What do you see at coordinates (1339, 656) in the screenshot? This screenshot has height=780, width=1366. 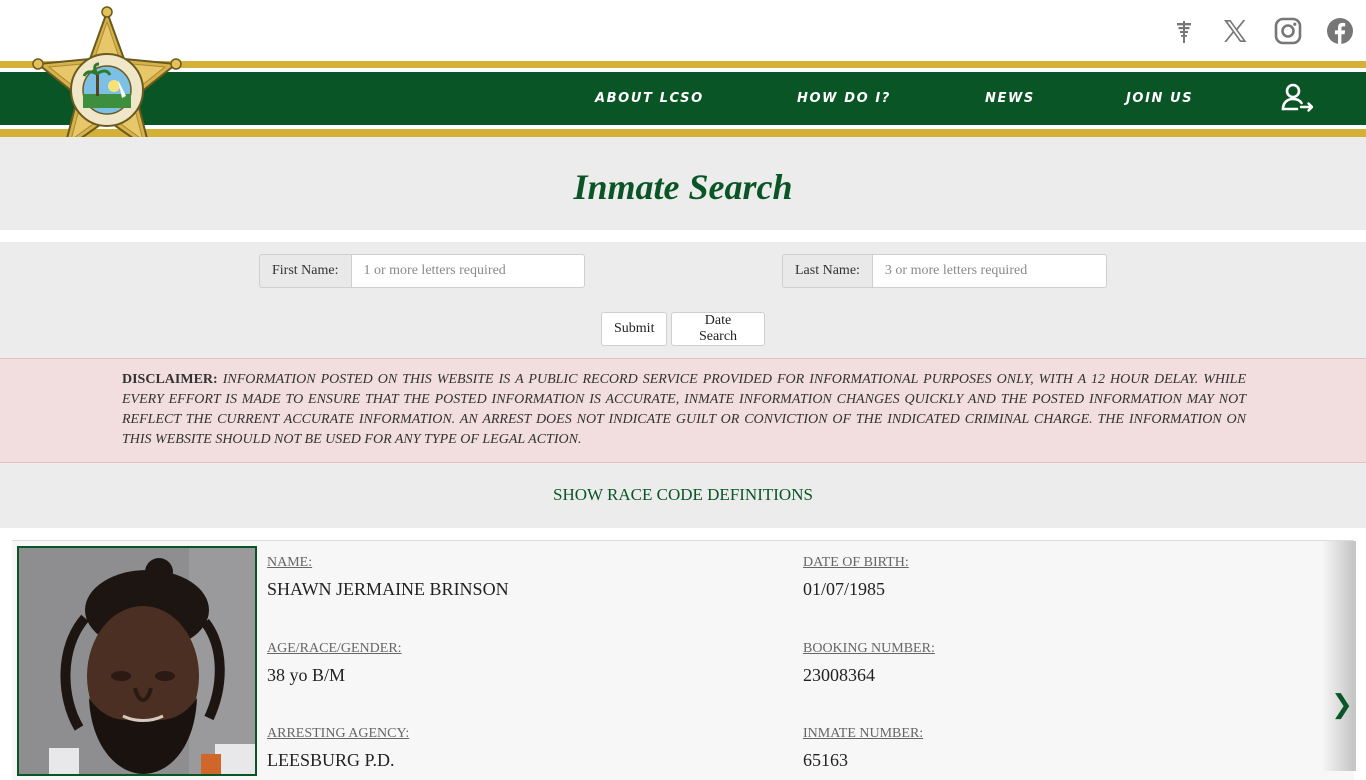 I see `carousel-next-shade` at bounding box center [1339, 656].